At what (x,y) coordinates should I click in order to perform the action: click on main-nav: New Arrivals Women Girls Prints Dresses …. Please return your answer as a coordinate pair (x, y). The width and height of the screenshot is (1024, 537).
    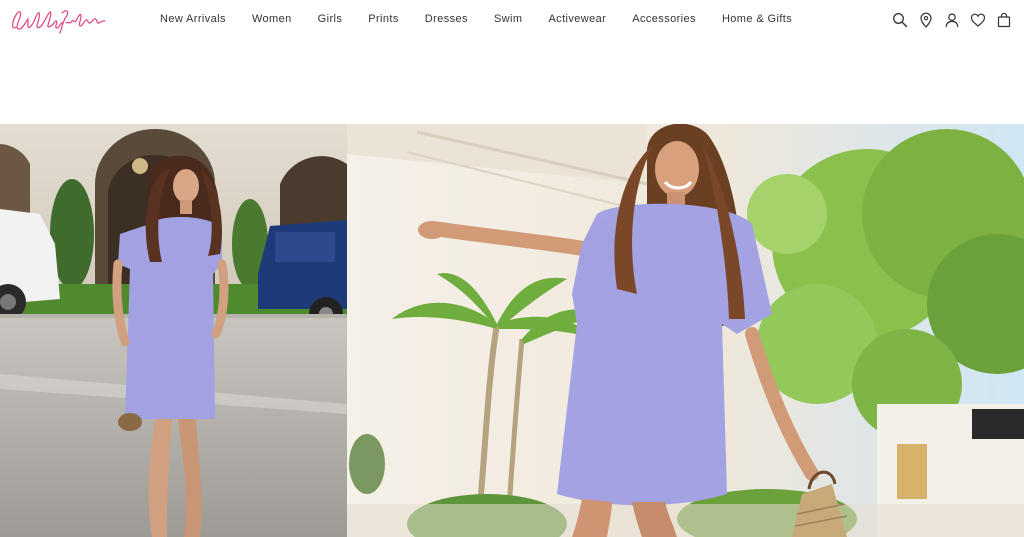
    Looking at the image, I should click on (476, 19).